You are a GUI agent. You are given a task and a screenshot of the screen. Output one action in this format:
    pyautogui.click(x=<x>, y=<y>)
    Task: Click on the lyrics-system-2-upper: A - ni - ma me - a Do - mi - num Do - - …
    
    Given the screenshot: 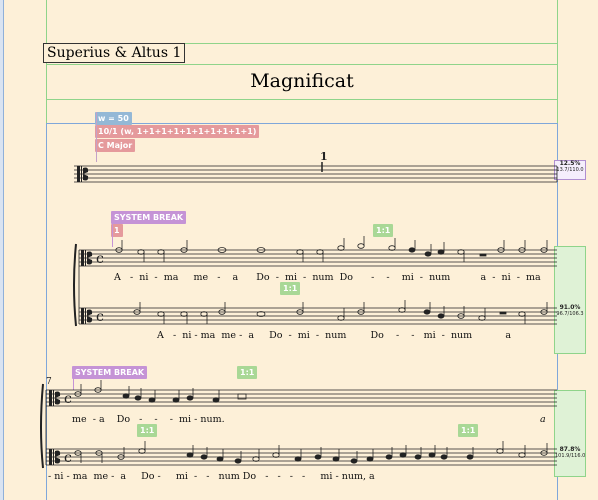 What is the action you would take?
    pyautogui.click(x=327, y=277)
    